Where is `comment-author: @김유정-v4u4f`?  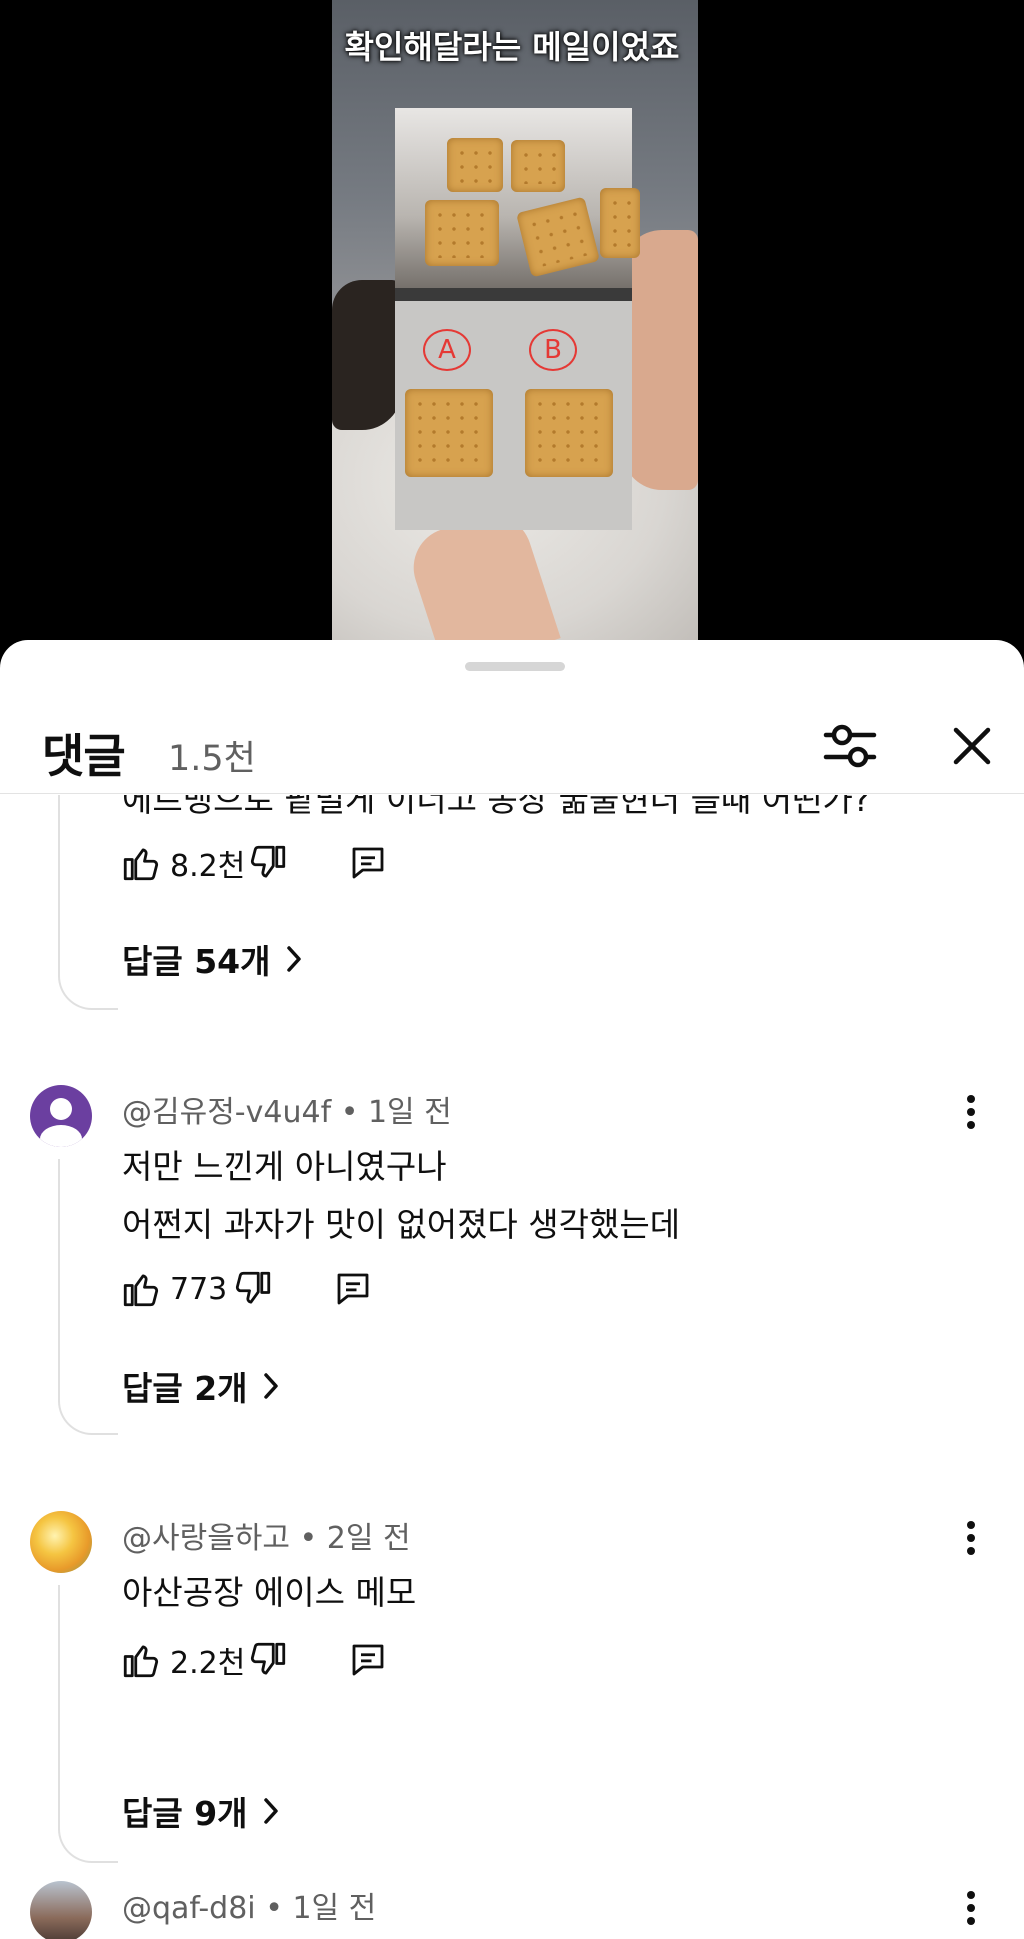
comment-author: @김유정-v4u4f is located at coordinates (226, 1112).